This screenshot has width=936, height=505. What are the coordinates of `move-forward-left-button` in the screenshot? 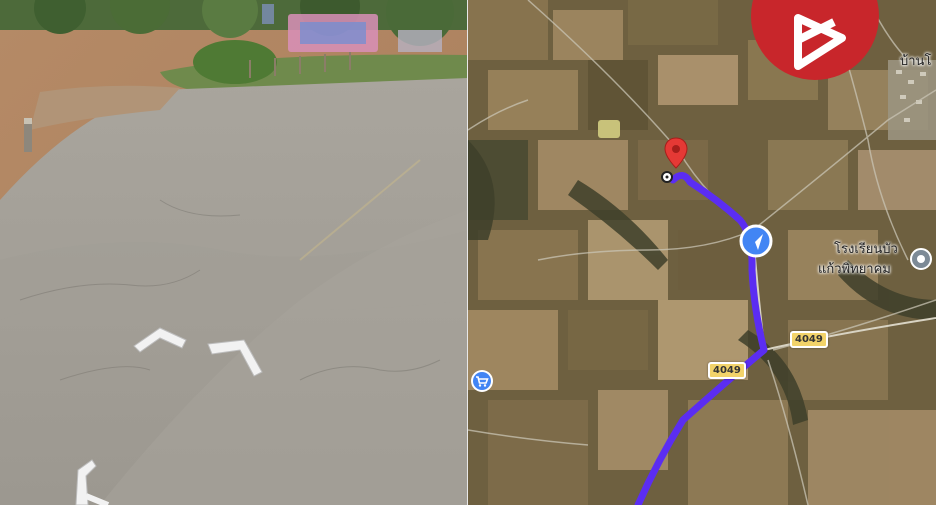 It's located at (160, 340).